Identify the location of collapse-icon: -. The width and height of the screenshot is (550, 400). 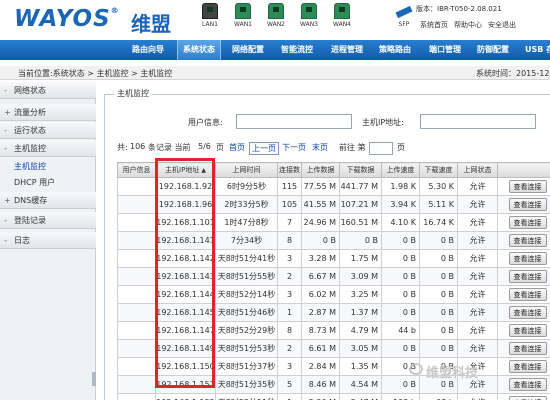
(5, 90).